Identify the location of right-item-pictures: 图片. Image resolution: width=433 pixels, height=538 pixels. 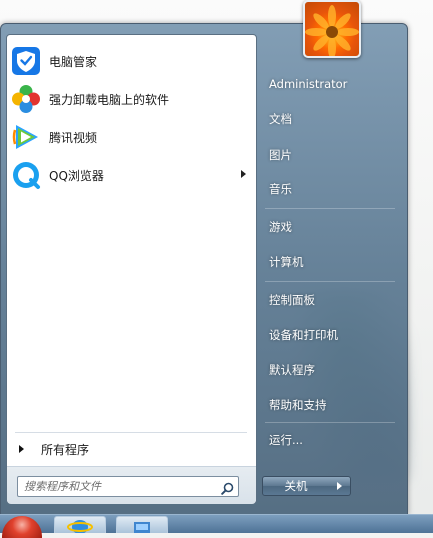
(332, 155).